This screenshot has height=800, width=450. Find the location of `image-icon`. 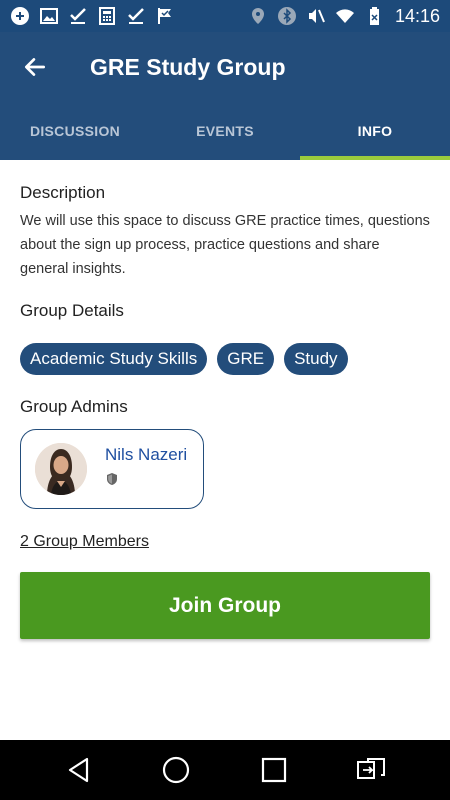

image-icon is located at coordinates (49, 16).